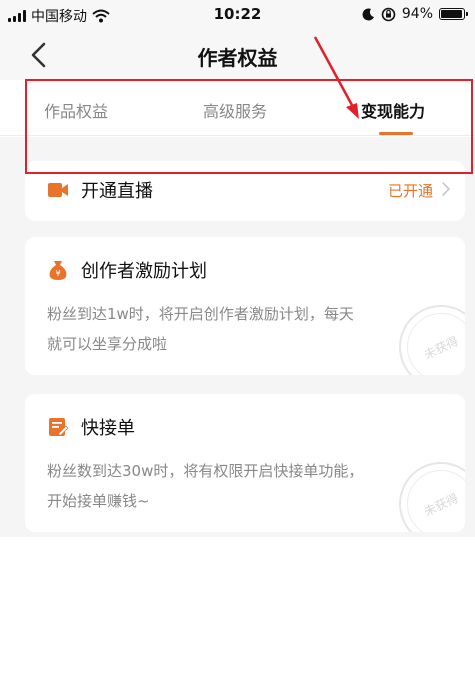 This screenshot has width=475, height=676. Describe the element at coordinates (446, 189) in the screenshot. I see `chevron-right-icon` at that location.